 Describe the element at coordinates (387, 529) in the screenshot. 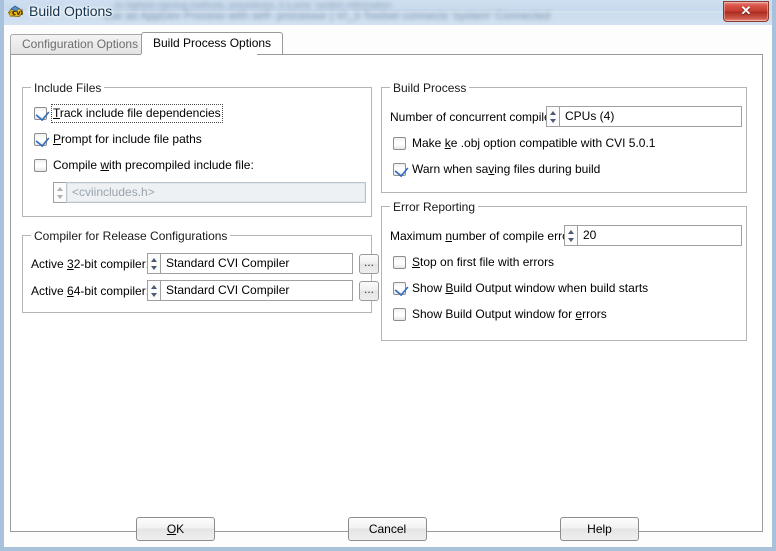

I see `cancel-button: Cancel` at that location.